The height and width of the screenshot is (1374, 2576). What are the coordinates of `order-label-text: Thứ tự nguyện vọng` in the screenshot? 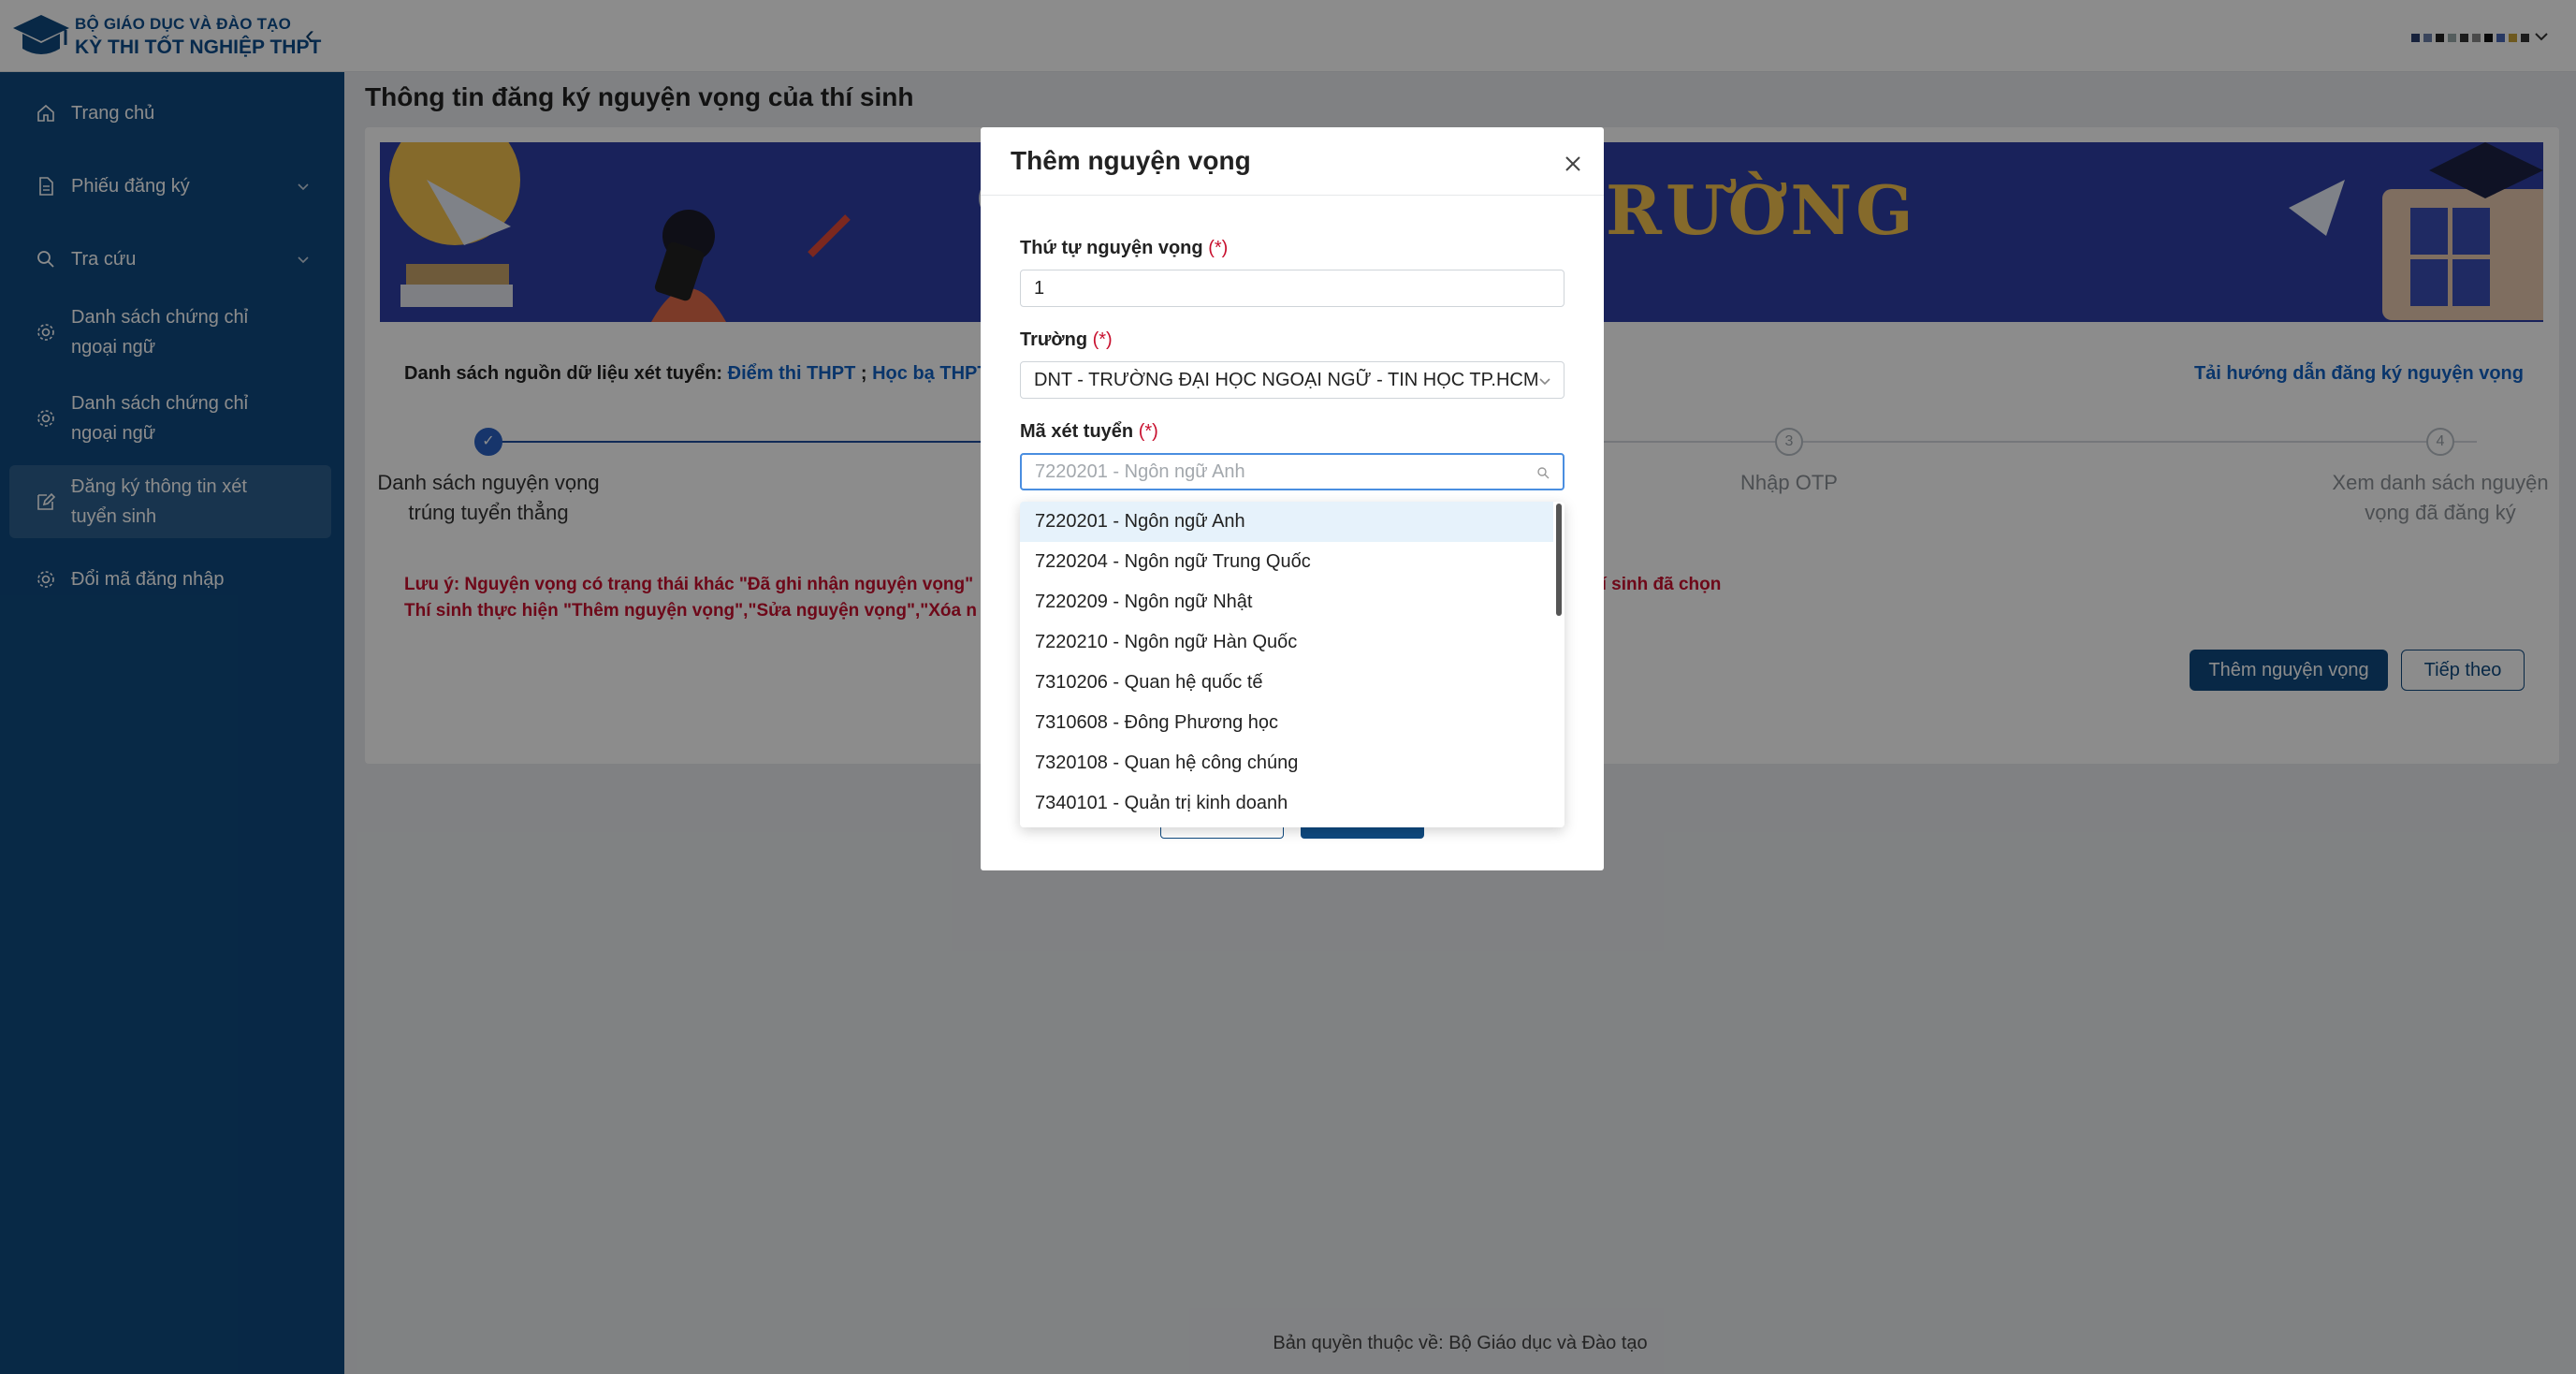 It's located at (1111, 248).